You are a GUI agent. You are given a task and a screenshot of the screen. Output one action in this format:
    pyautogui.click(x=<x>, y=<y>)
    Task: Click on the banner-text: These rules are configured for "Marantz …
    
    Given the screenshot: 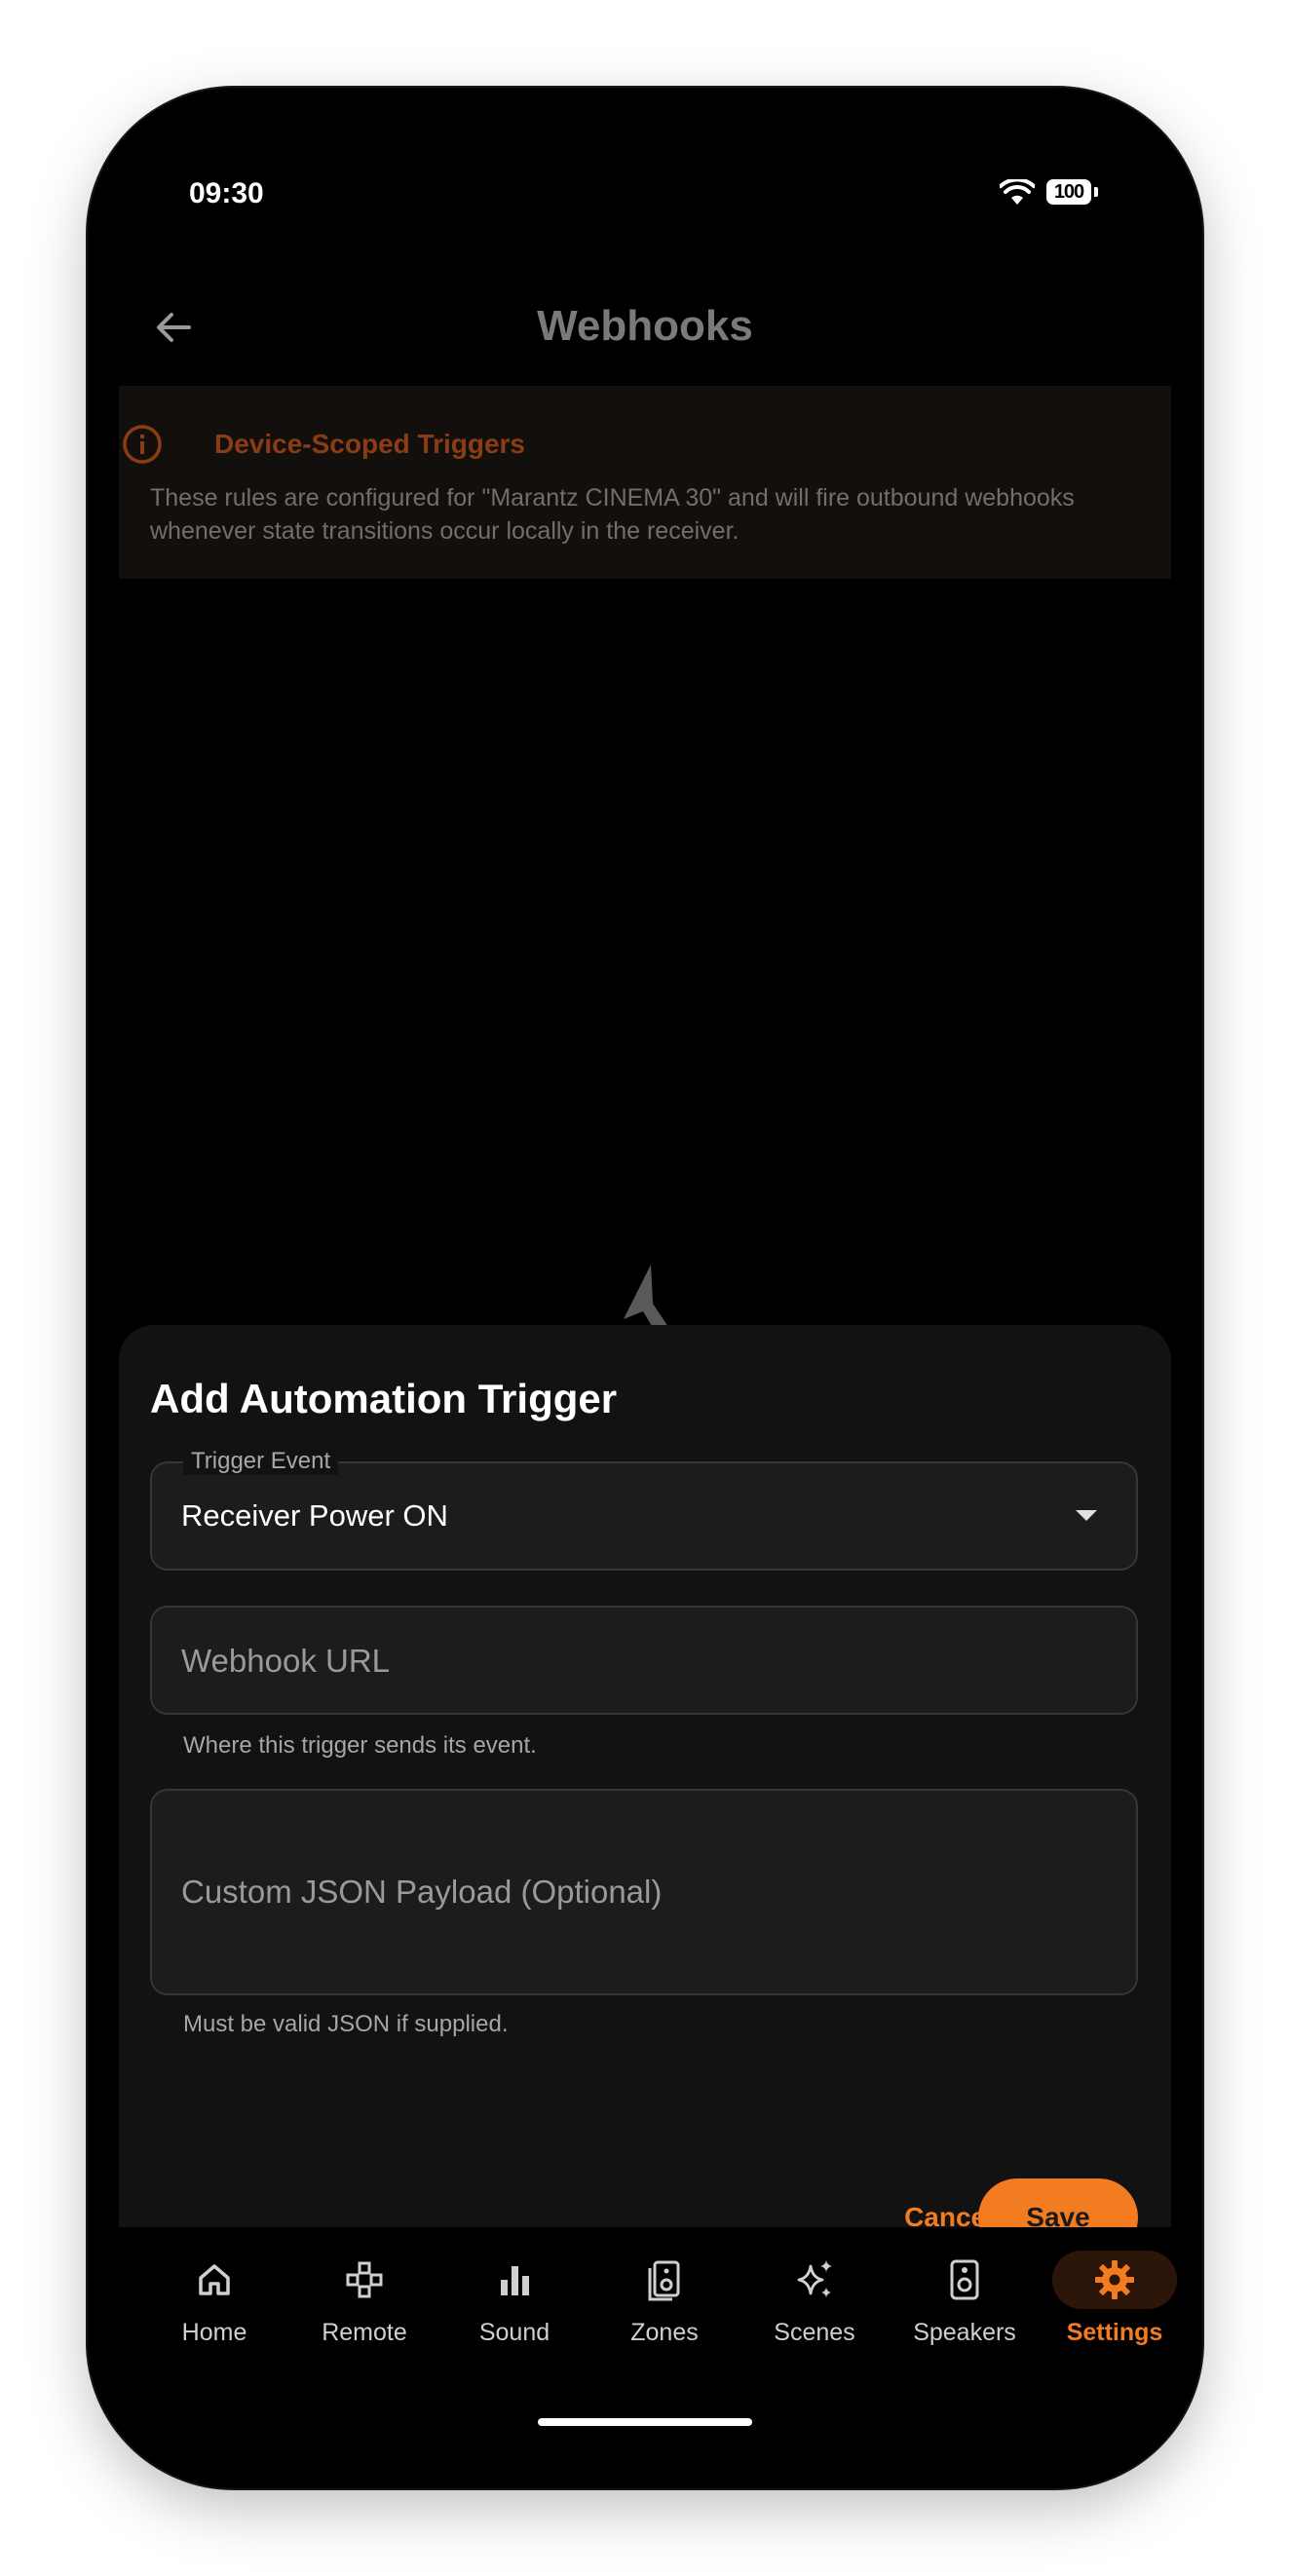 What is the action you would take?
    pyautogui.click(x=612, y=514)
    